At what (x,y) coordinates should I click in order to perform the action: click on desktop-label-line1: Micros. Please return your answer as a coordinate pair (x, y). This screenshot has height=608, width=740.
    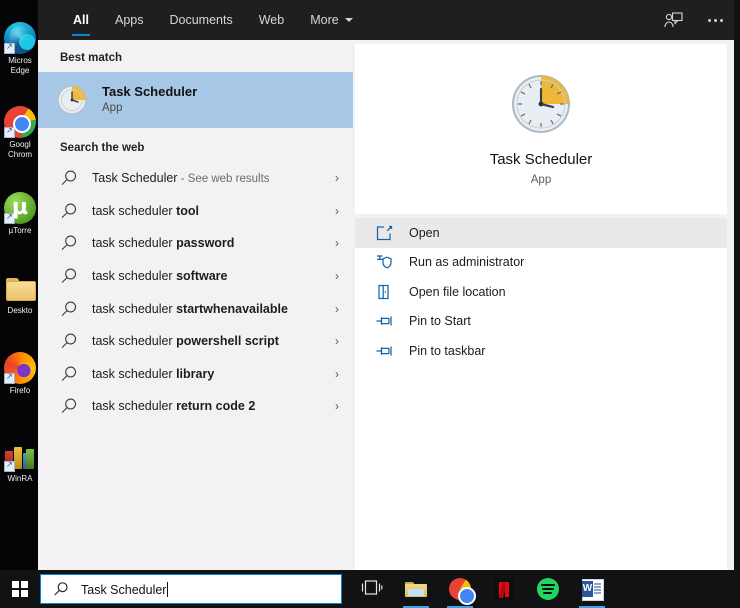
    Looking at the image, I should click on (20, 60).